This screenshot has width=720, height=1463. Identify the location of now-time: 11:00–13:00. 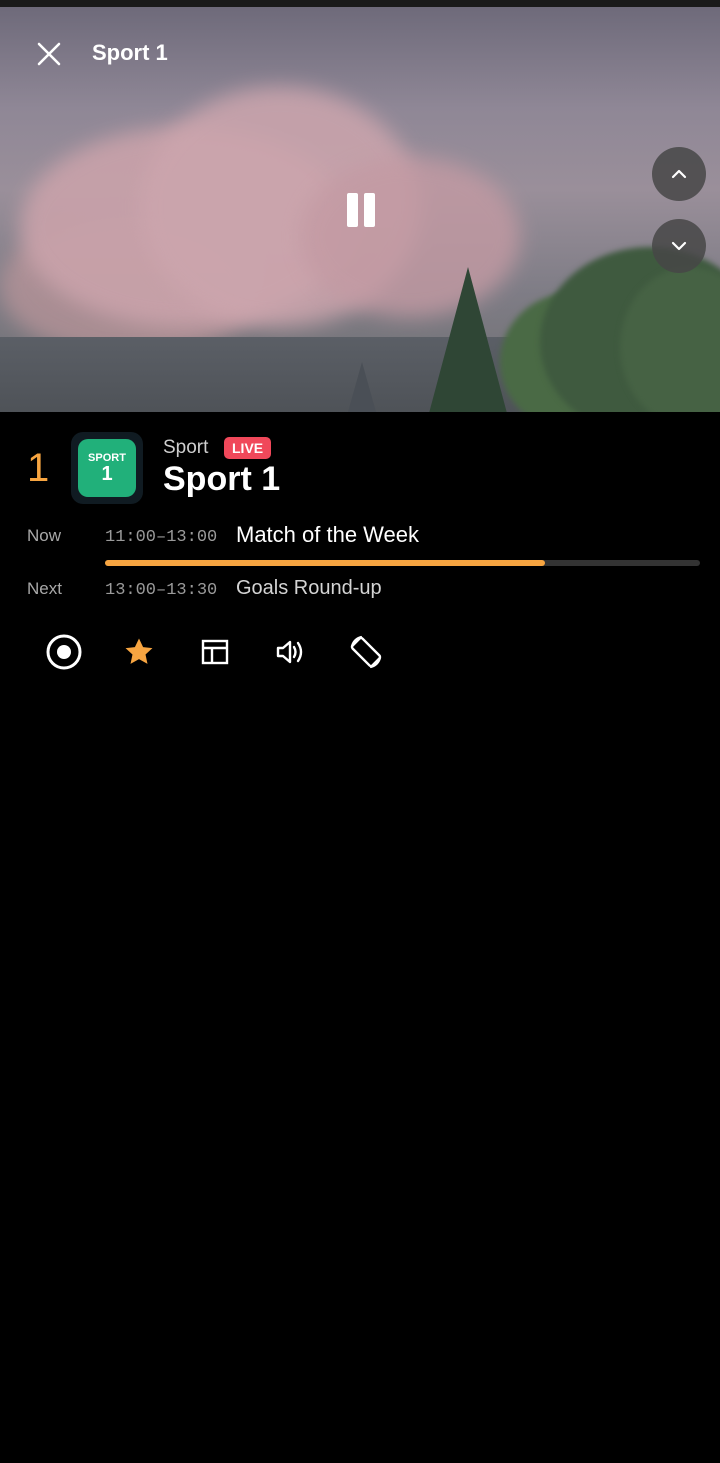
(161, 537).